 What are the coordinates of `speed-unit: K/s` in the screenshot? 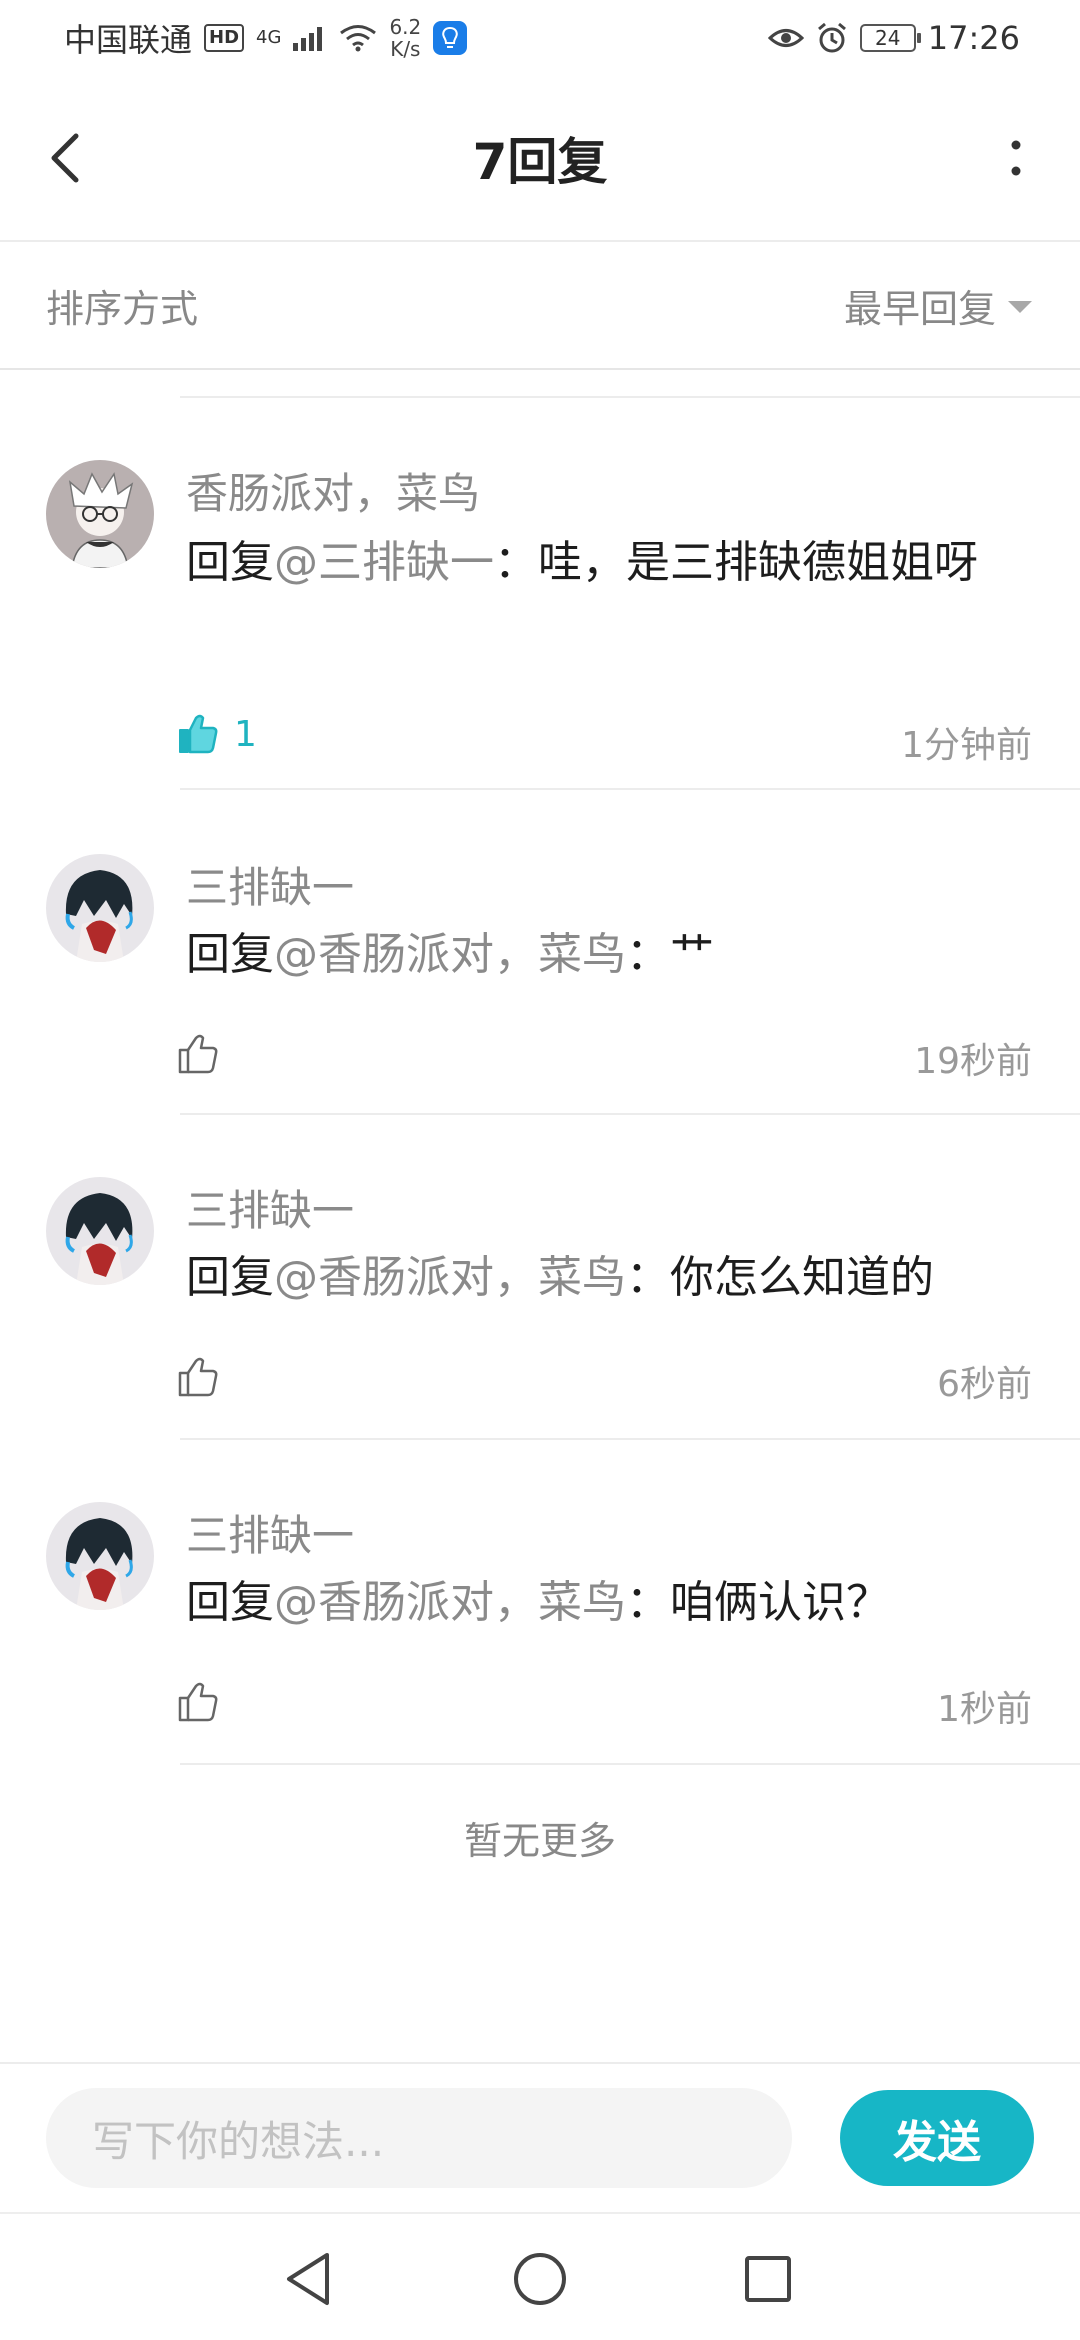 It's located at (405, 49).